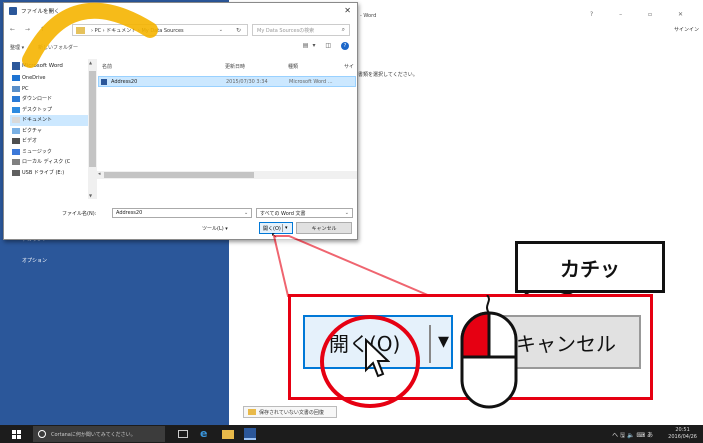 The width and height of the screenshot is (703, 443). What do you see at coordinates (682, 434) in the screenshot?
I see `clock: 20:51 2016/04/26` at bounding box center [682, 434].